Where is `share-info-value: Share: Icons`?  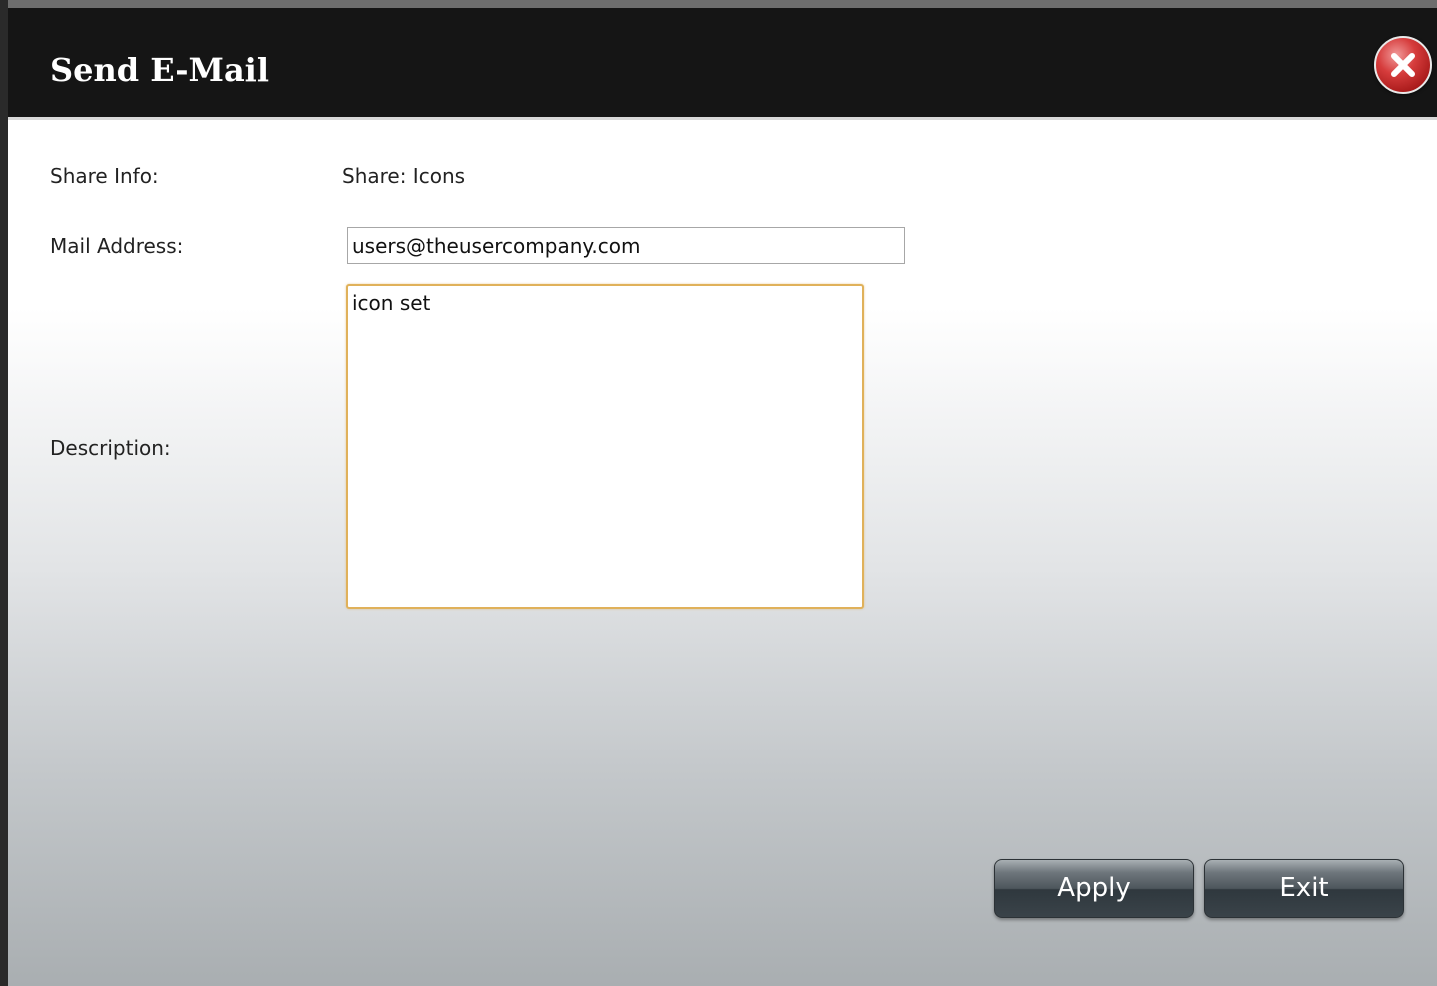 share-info-value: Share: Icons is located at coordinates (404, 176).